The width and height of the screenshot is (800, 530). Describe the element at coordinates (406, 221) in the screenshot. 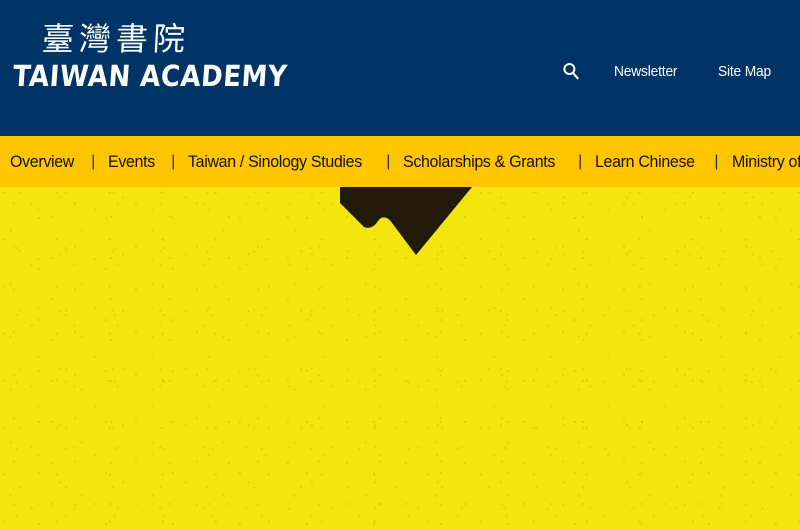

I see `angular-w-glyph-icon` at that location.